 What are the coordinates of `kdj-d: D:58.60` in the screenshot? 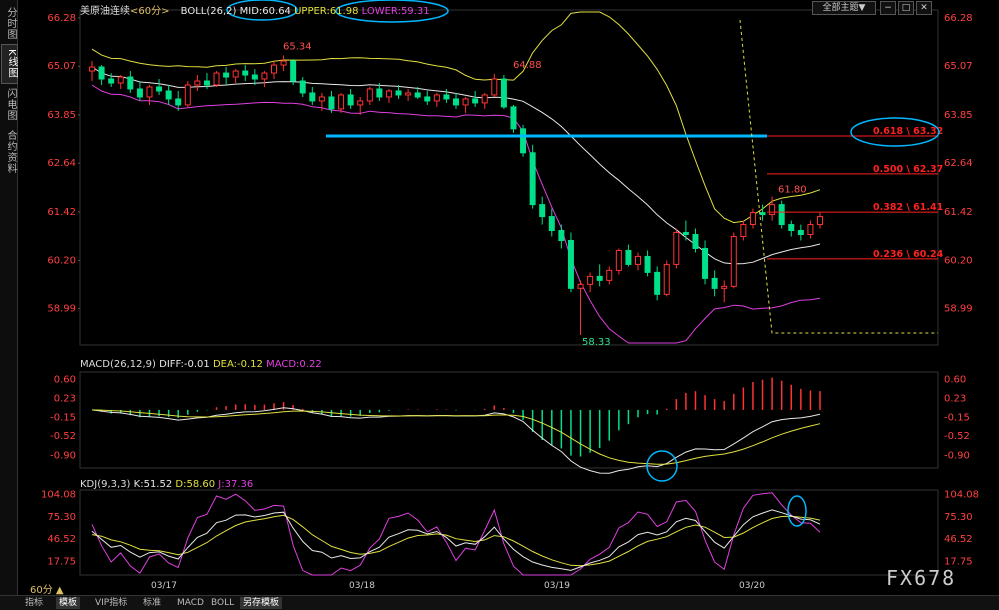 It's located at (195, 484).